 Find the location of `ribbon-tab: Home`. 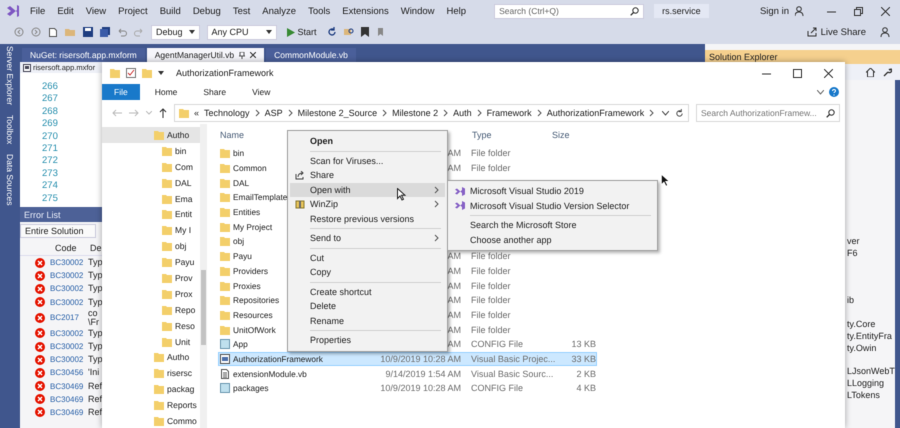

ribbon-tab: Home is located at coordinates (166, 92).